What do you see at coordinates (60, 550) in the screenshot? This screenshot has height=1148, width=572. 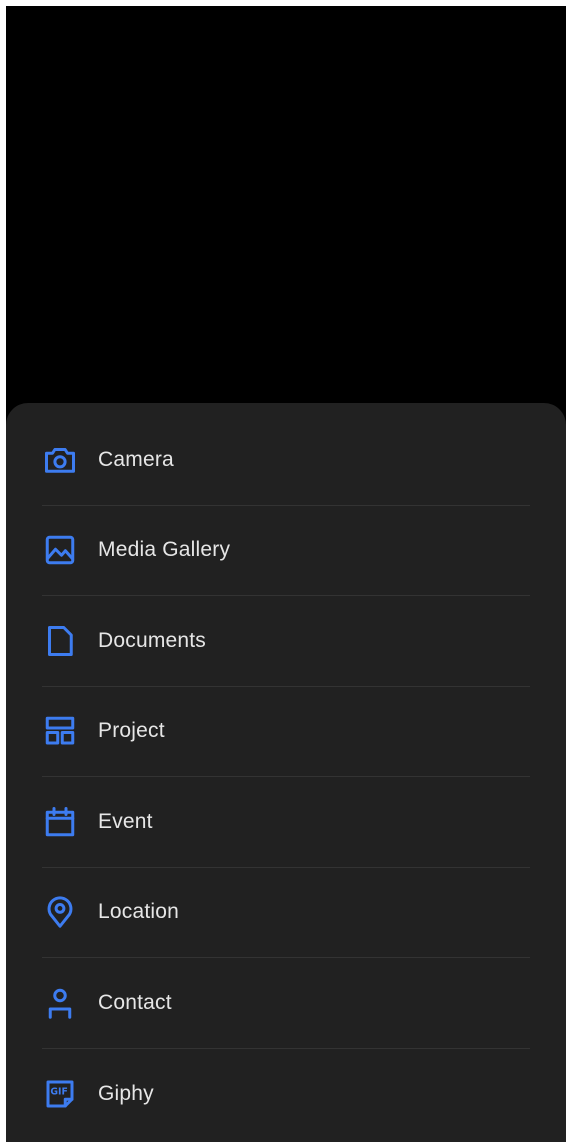 I see `image-icon` at bounding box center [60, 550].